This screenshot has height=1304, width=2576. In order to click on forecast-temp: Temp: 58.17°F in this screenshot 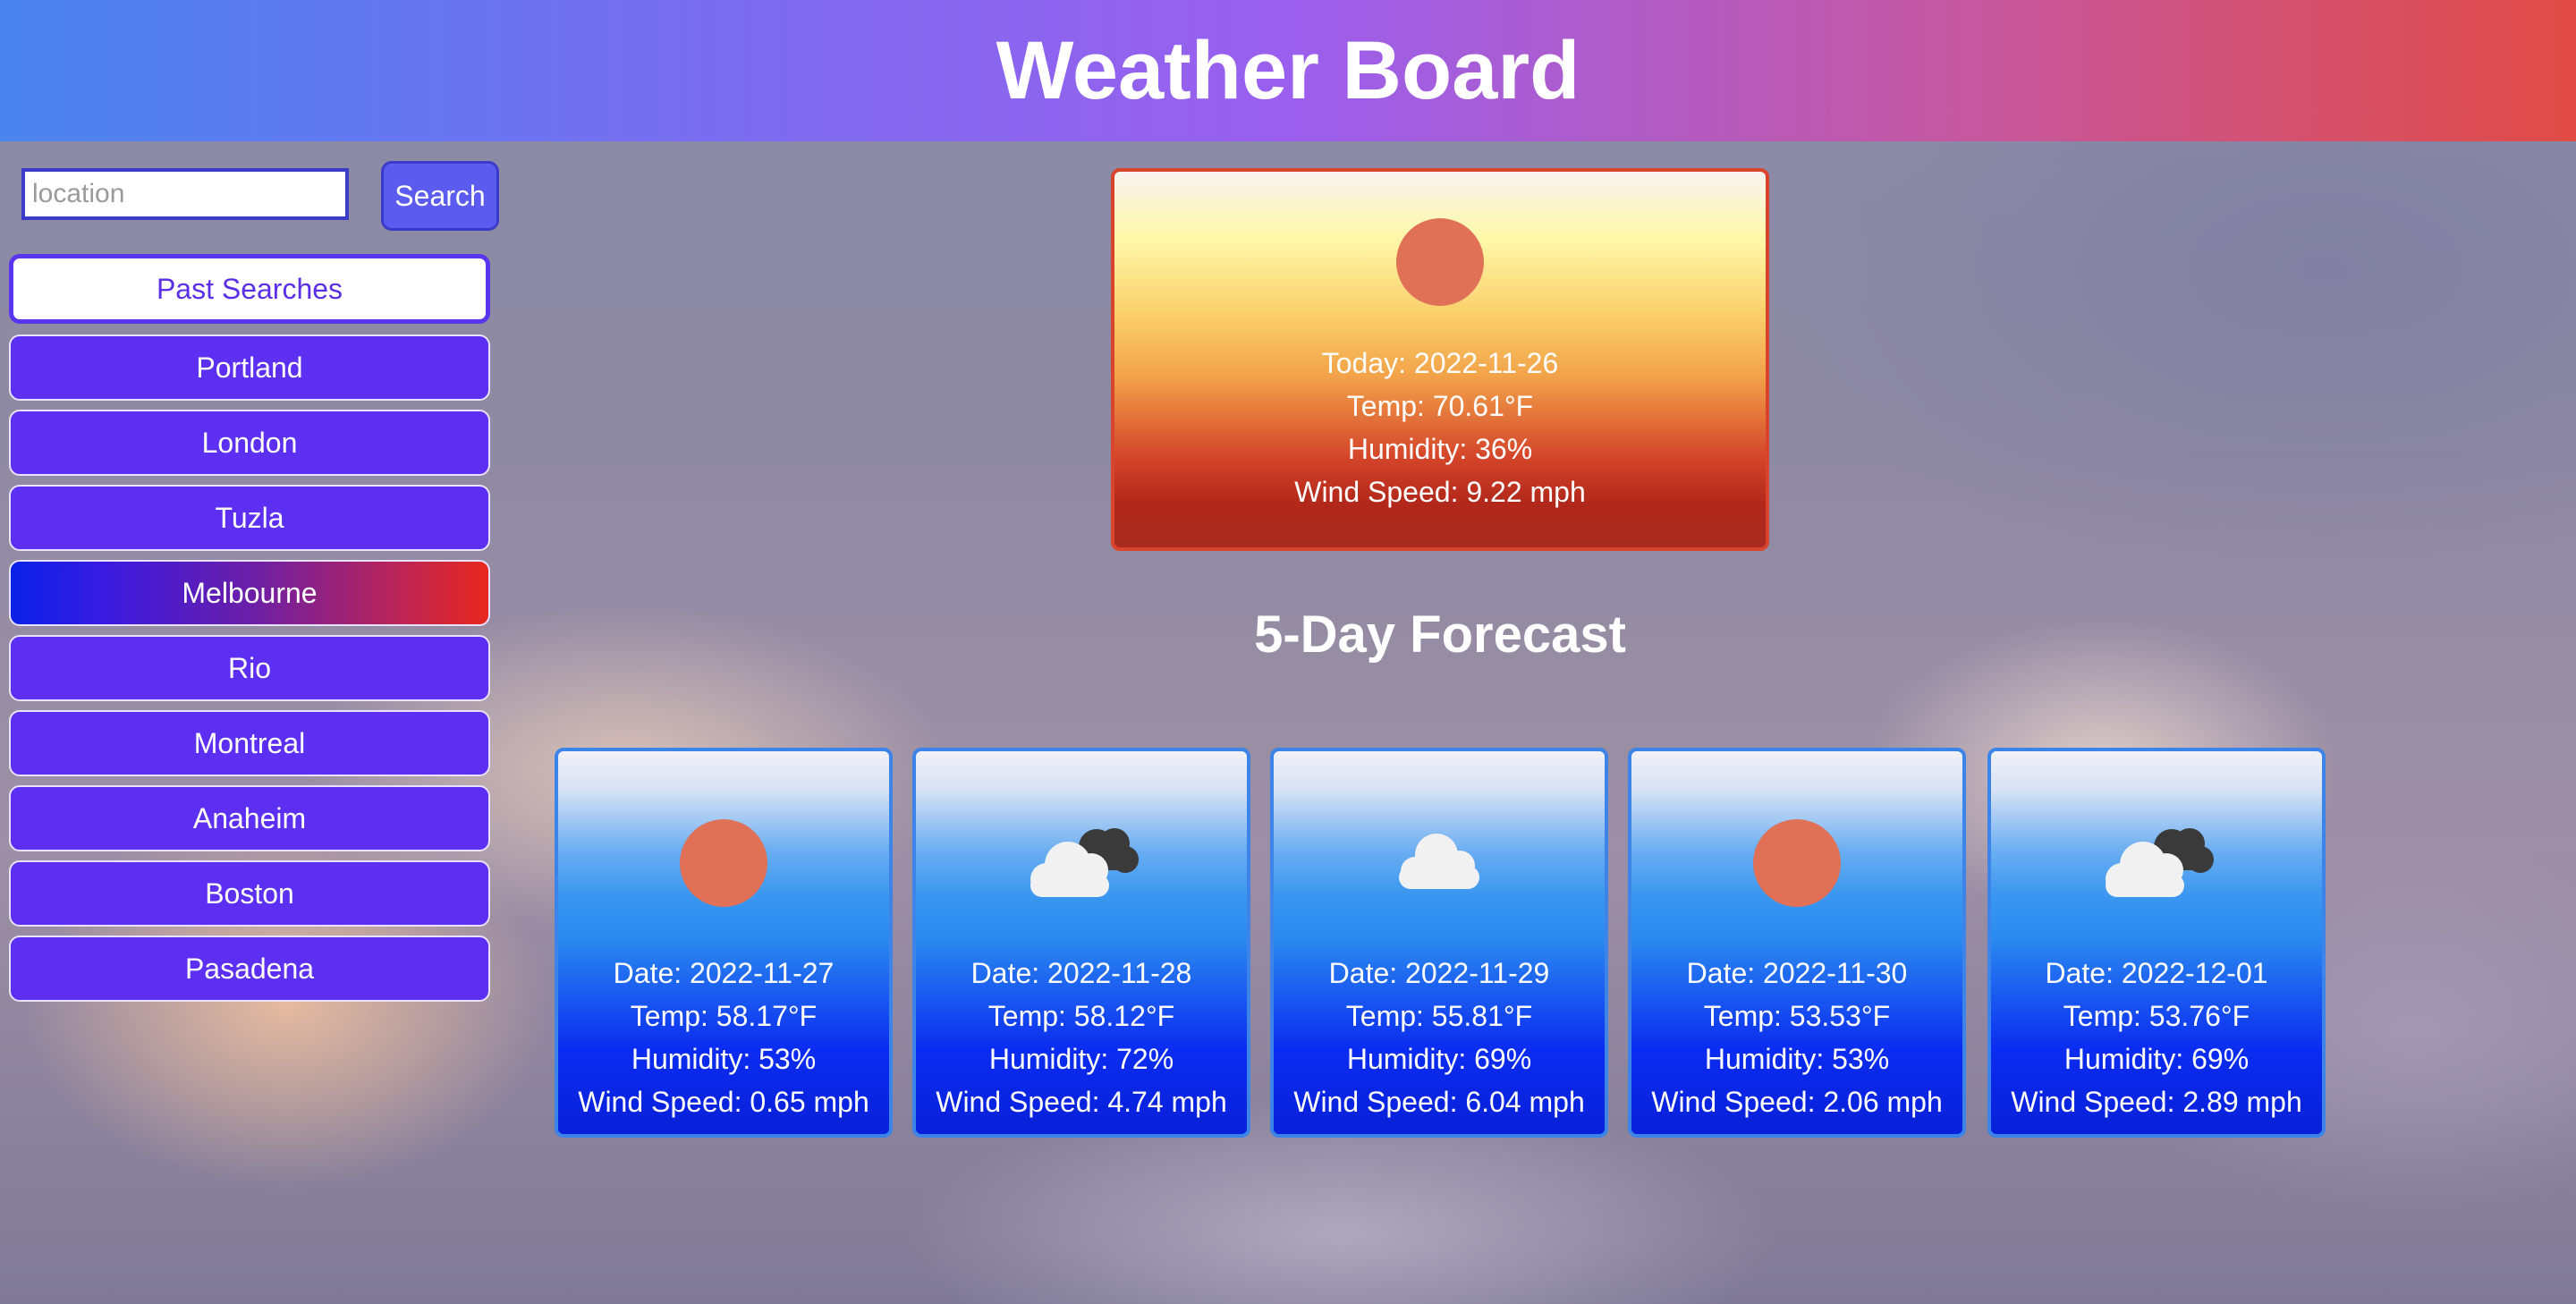, I will do `click(724, 1016)`.